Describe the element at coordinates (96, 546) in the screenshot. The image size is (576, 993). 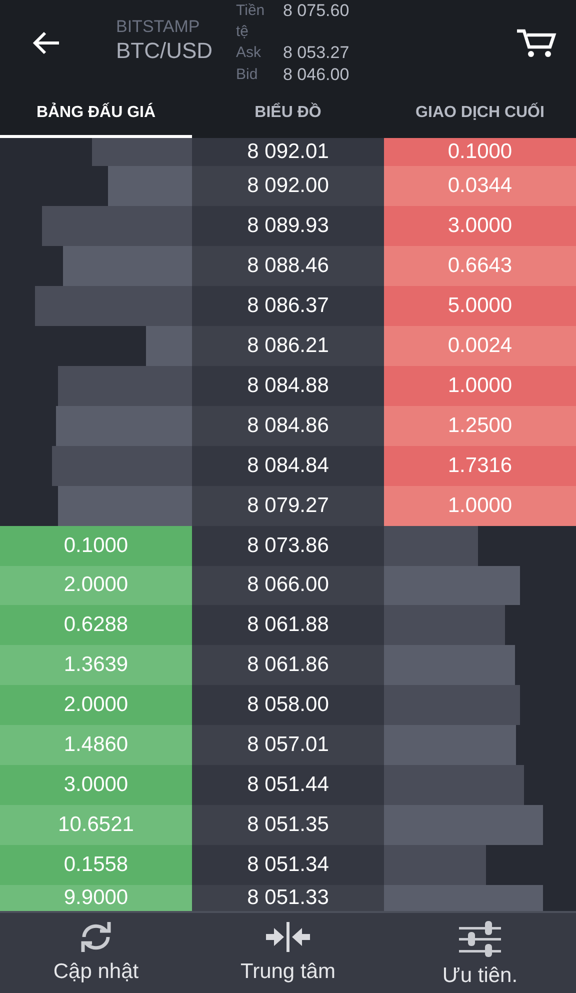
I see `bid-amount: 0.1000` at that location.